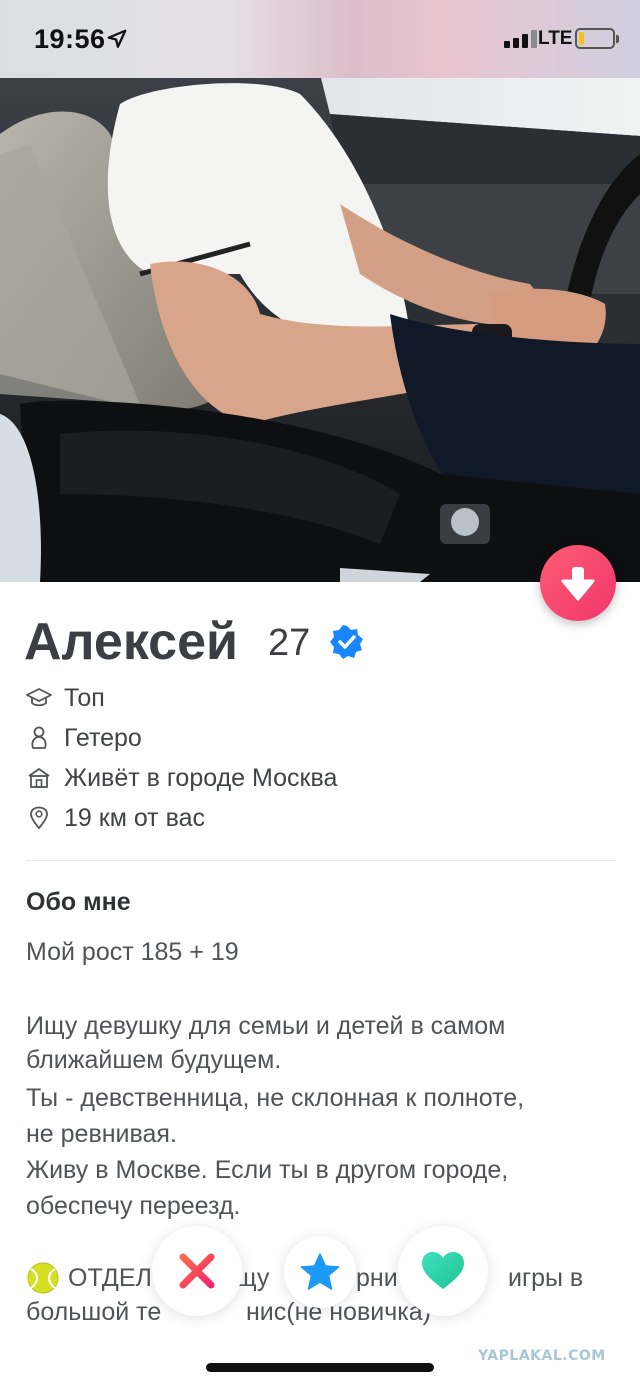 This screenshot has width=640, height=1386. I want to click on collapse-profile-button, so click(578, 583).